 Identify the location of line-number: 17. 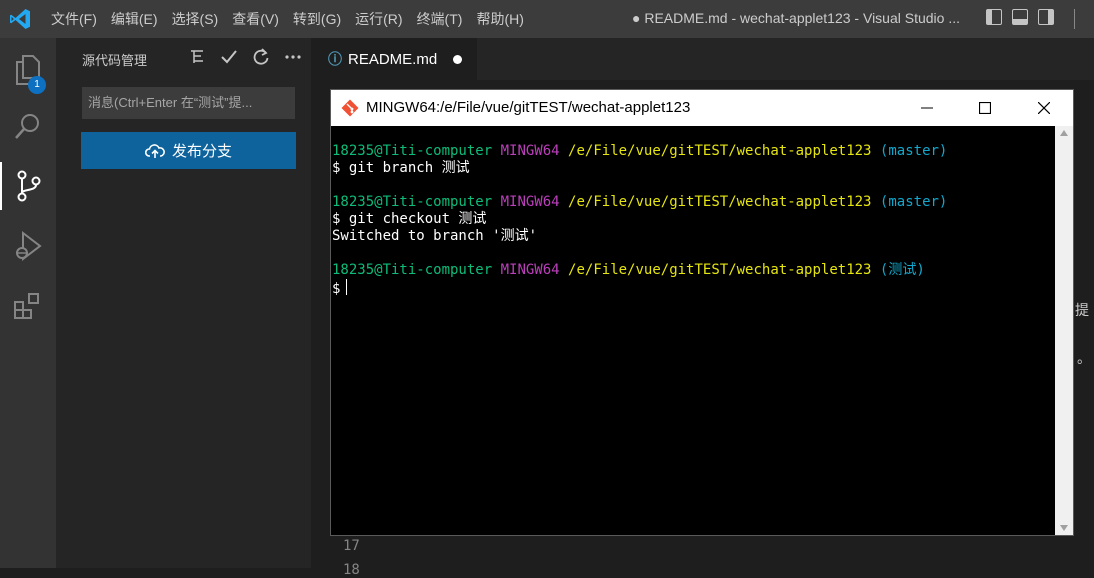
(351, 546).